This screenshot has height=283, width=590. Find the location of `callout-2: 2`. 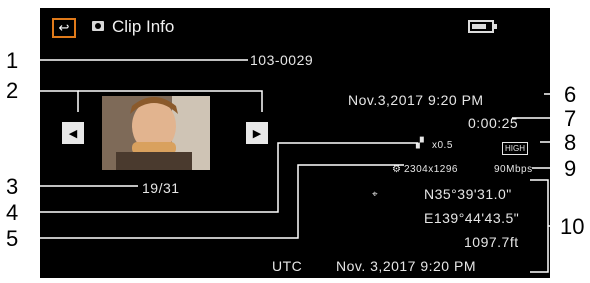

callout-2: 2 is located at coordinates (12, 90).